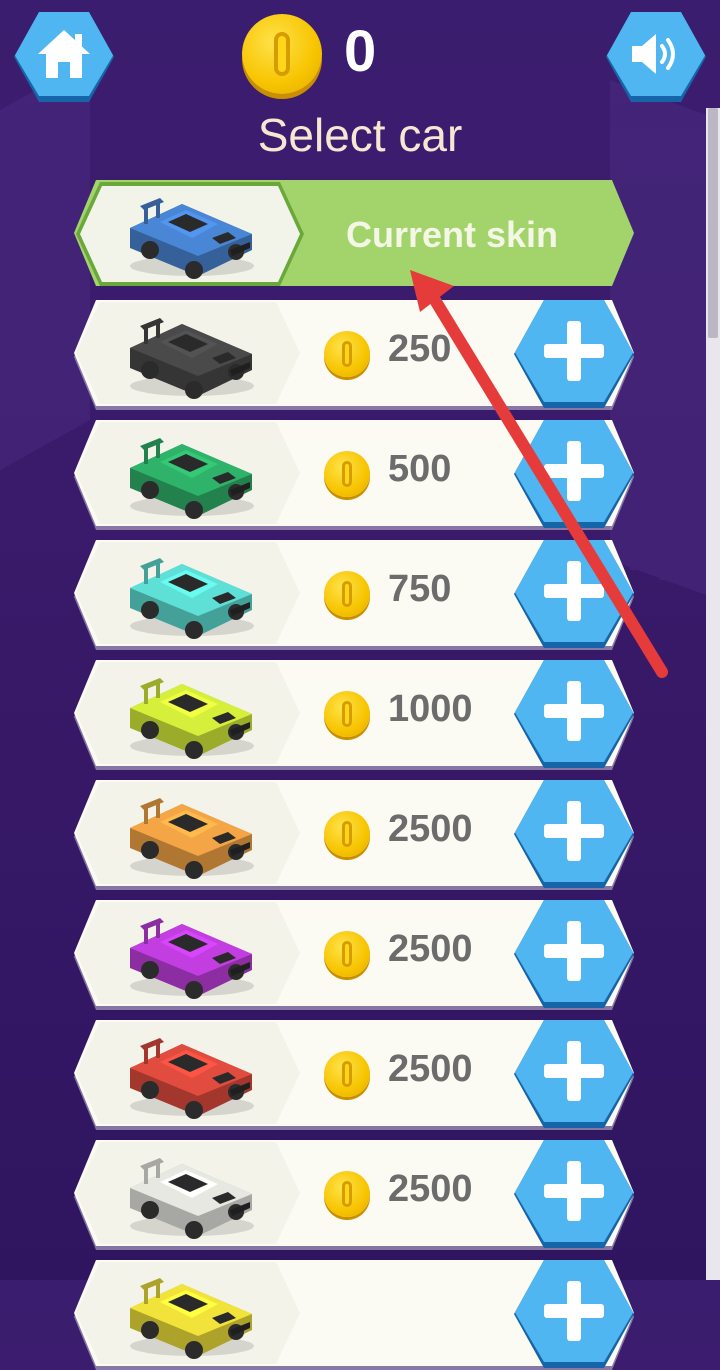  Describe the element at coordinates (713, 223) in the screenshot. I see `scrollbar-thumb` at that location.